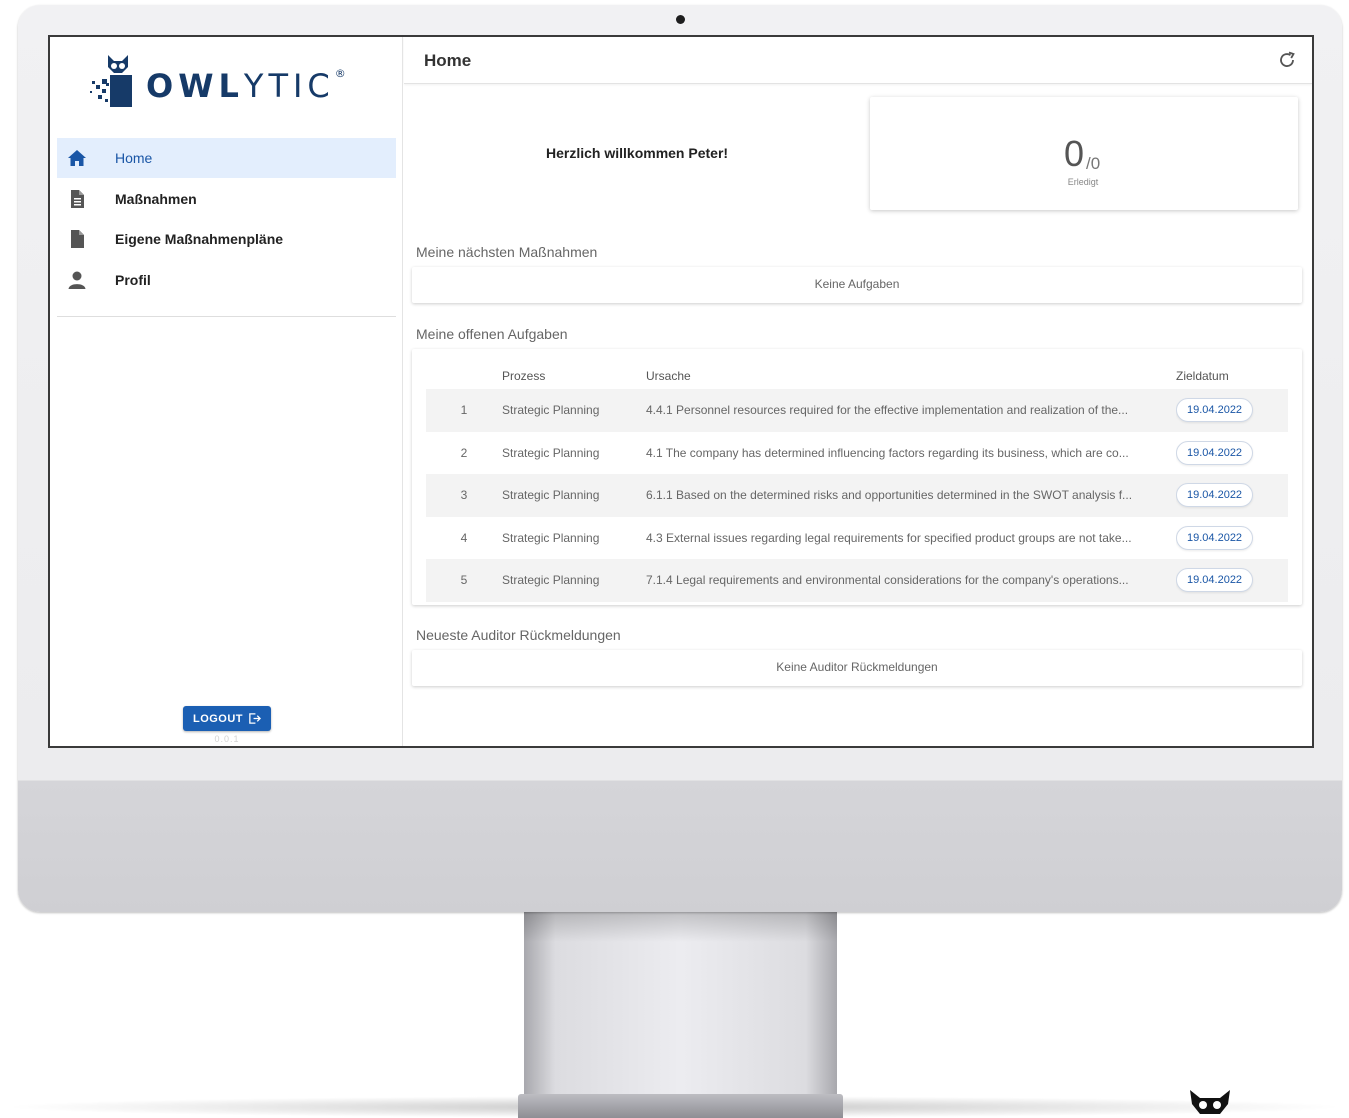 The height and width of the screenshot is (1118, 1349). I want to click on row-number: 1, so click(464, 410).